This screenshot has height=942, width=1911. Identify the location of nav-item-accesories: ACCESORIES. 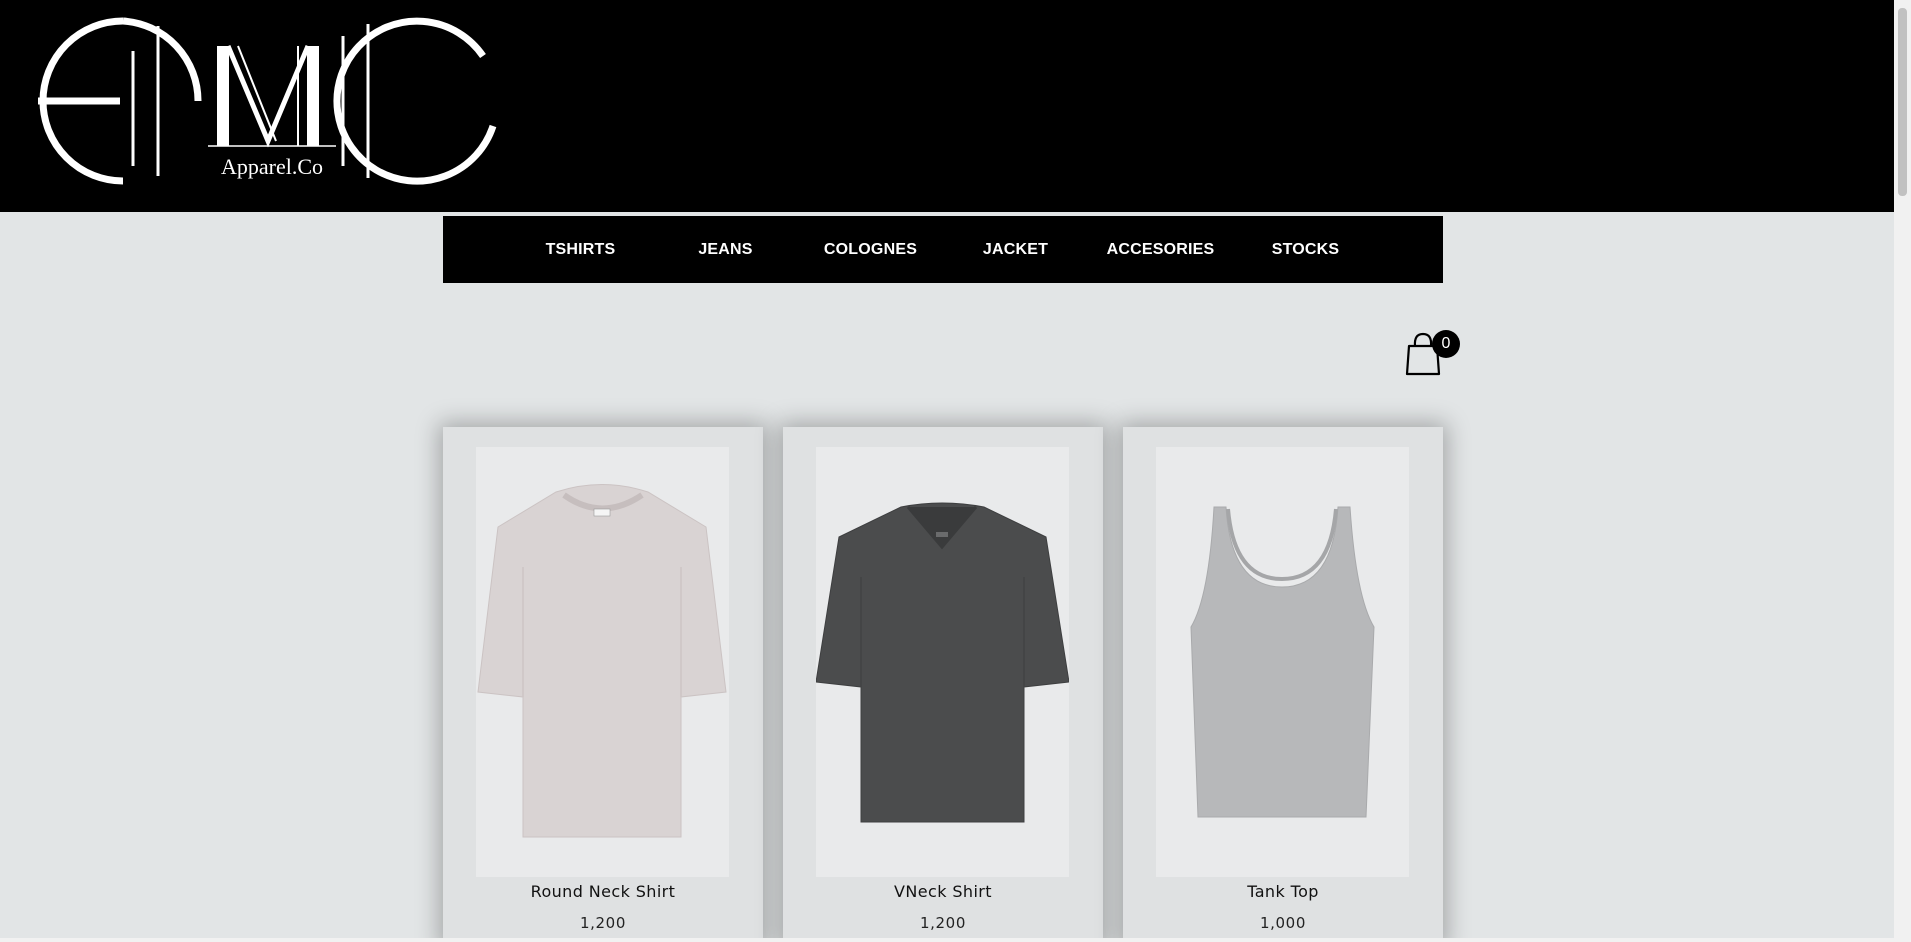
(1160, 250).